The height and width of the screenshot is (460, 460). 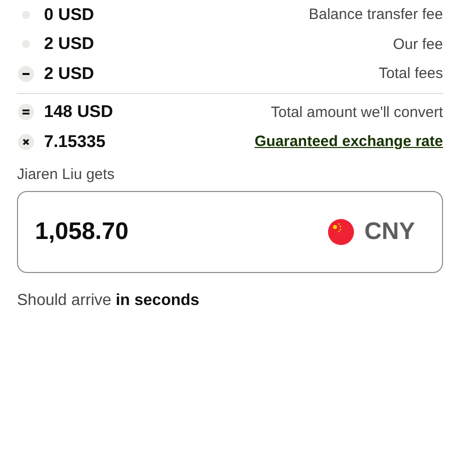 I want to click on arrival-text: Should arrive in seconds, so click(x=108, y=301).